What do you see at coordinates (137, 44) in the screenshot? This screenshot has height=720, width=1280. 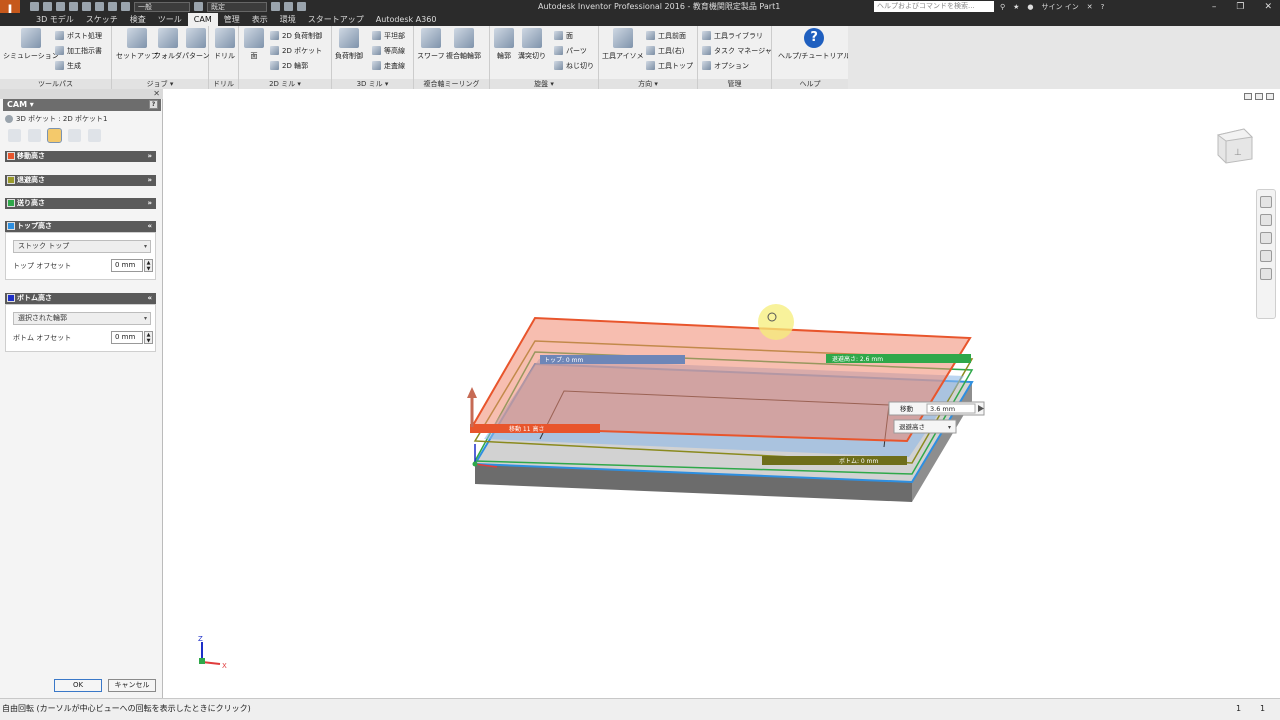 I see `setup-button: セットアップ` at bounding box center [137, 44].